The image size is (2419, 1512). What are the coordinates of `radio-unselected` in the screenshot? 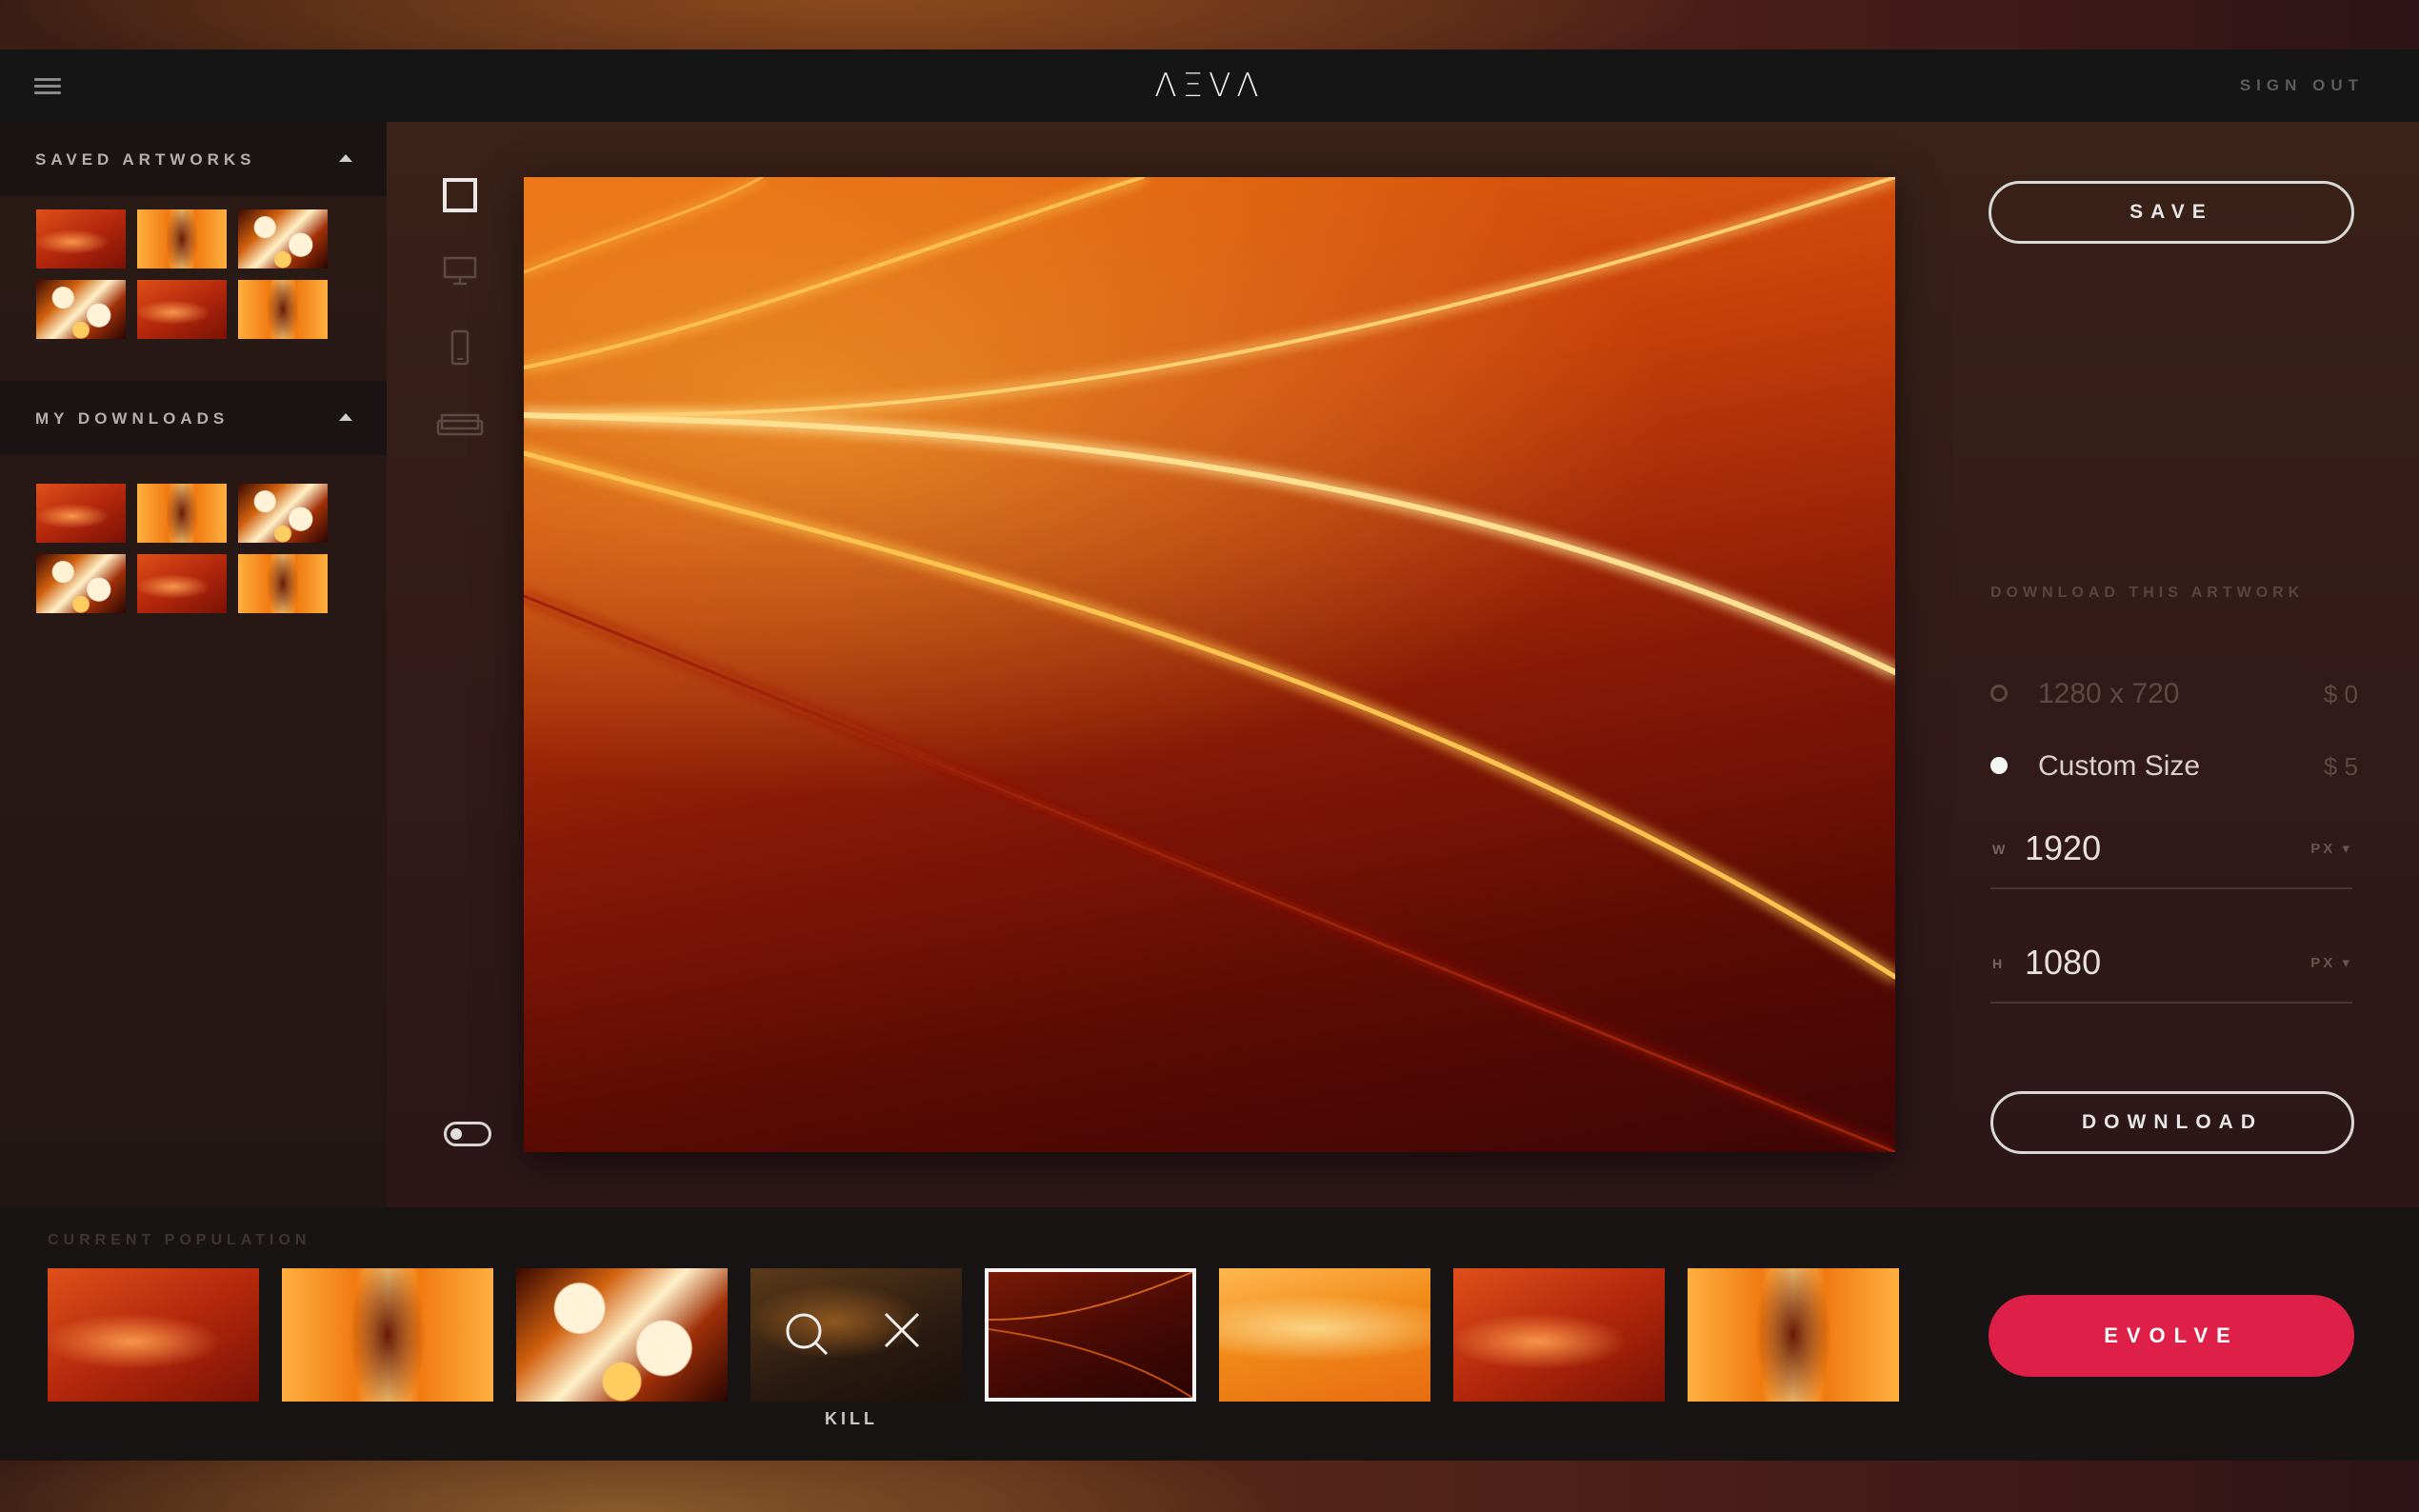 It's located at (1999, 693).